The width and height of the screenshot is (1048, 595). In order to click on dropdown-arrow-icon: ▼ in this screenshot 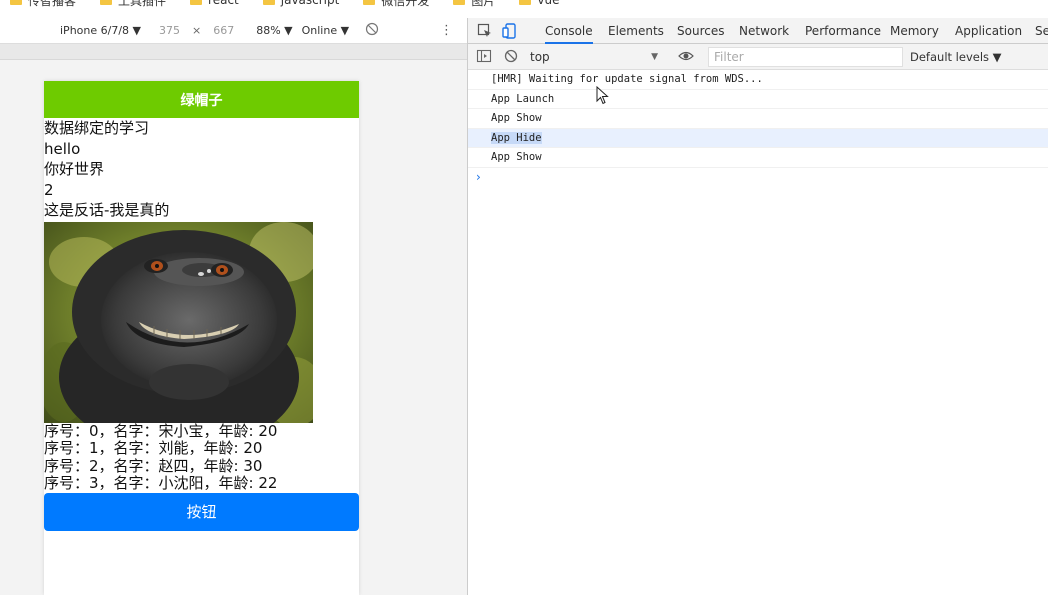, I will do `click(654, 57)`.